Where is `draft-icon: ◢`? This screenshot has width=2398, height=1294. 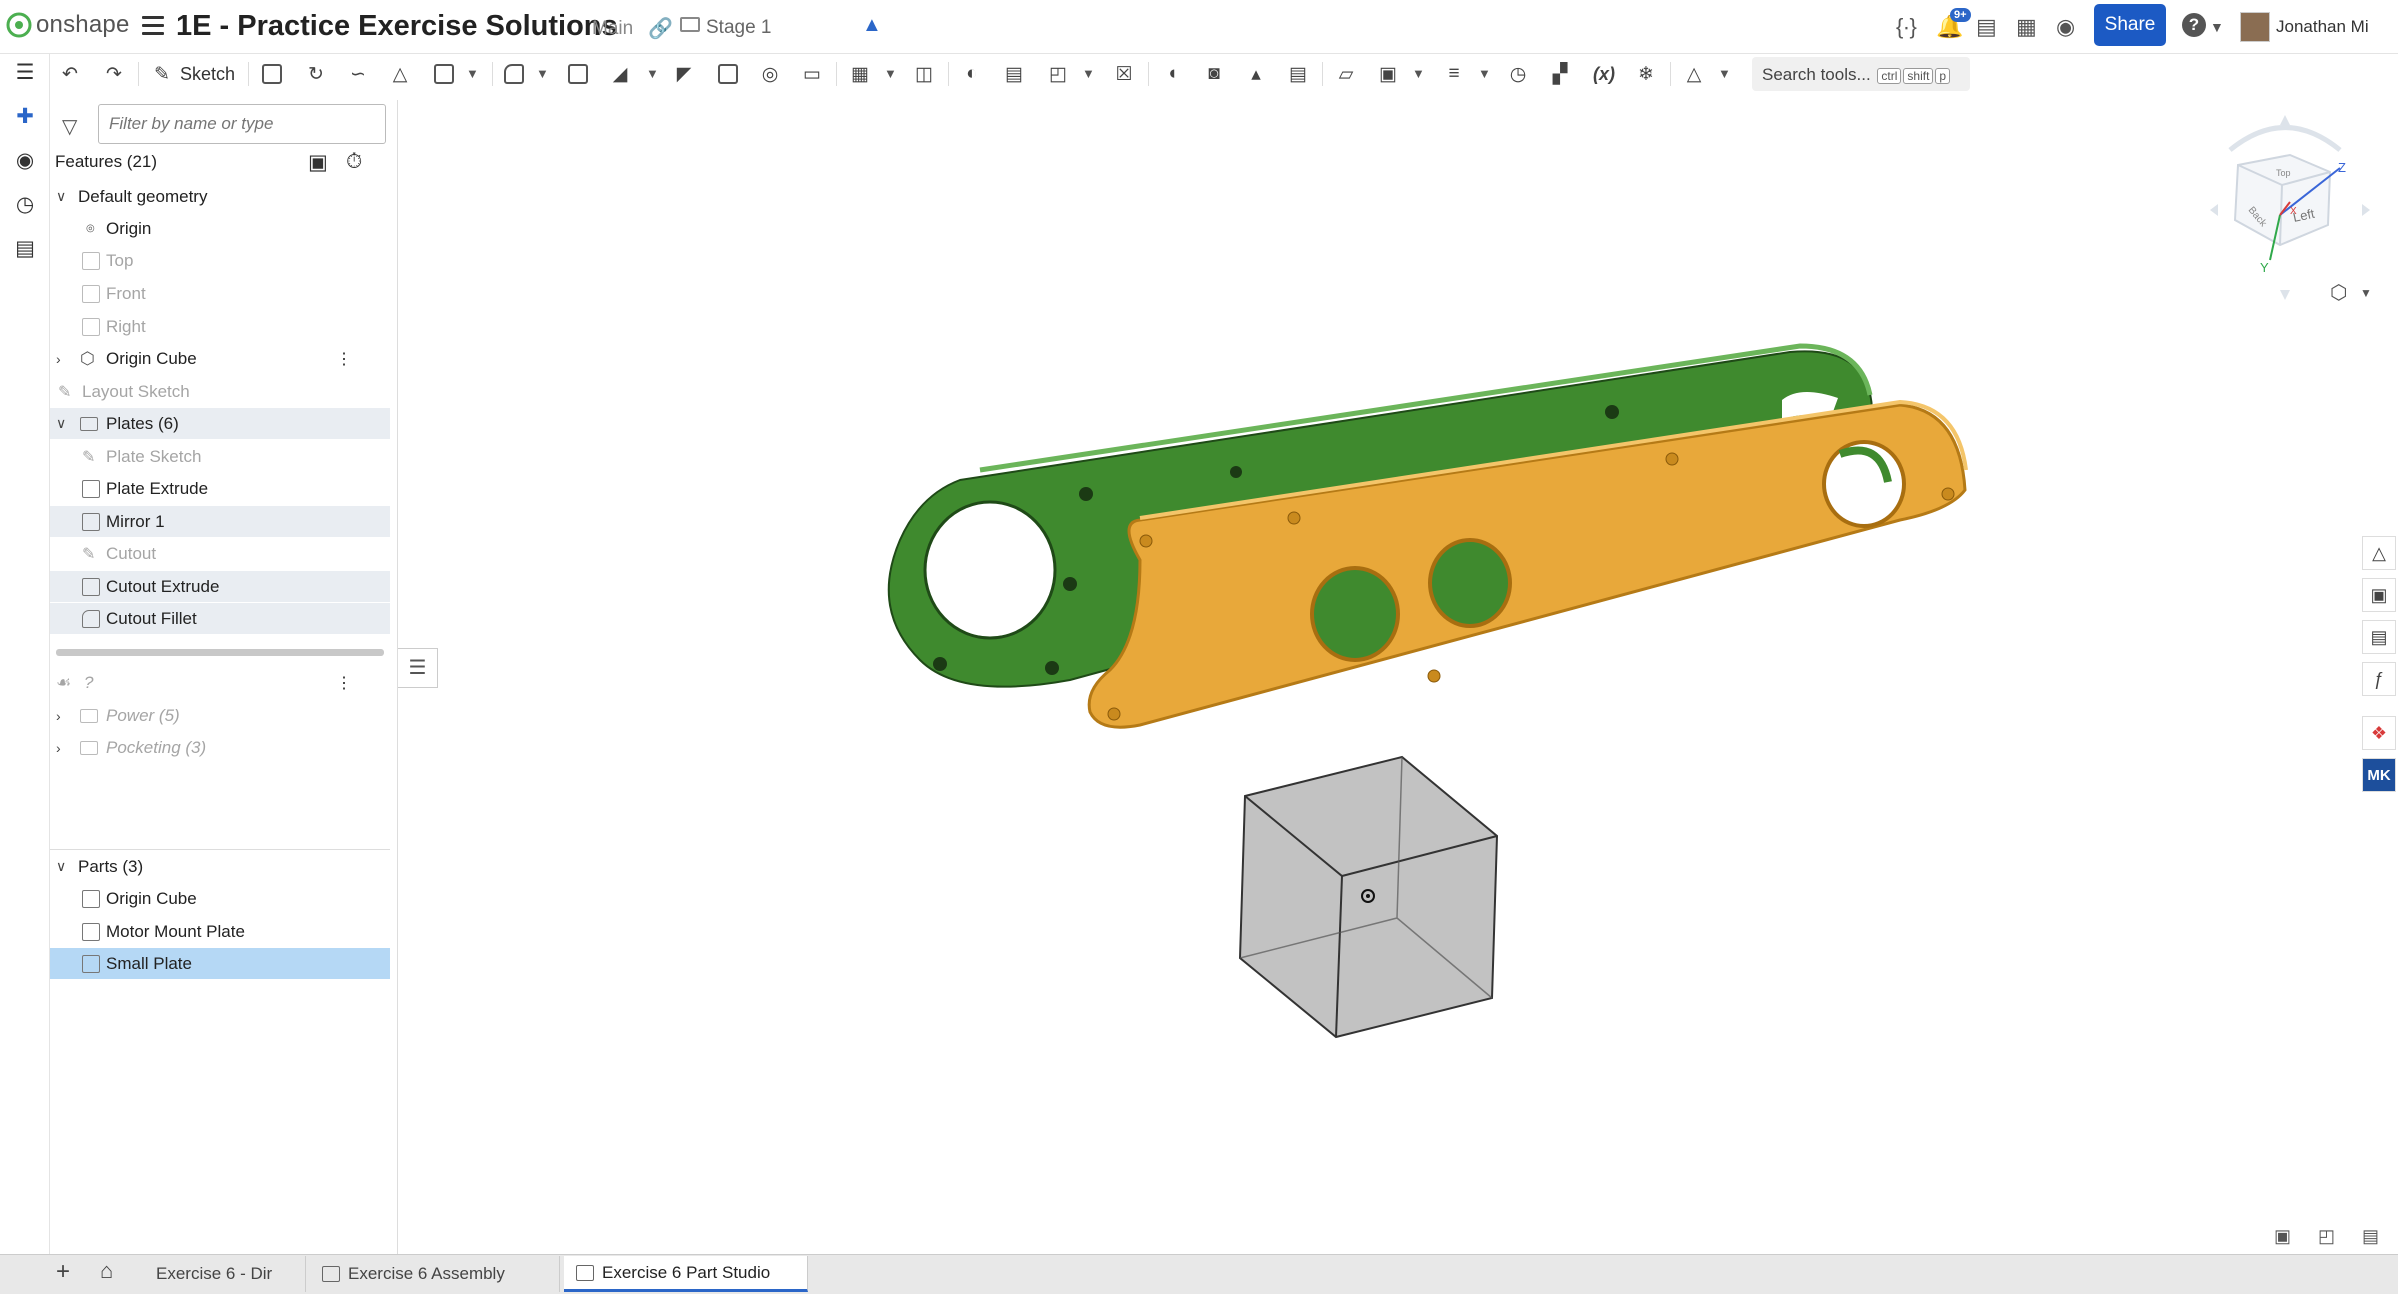 draft-icon: ◢ is located at coordinates (620, 74).